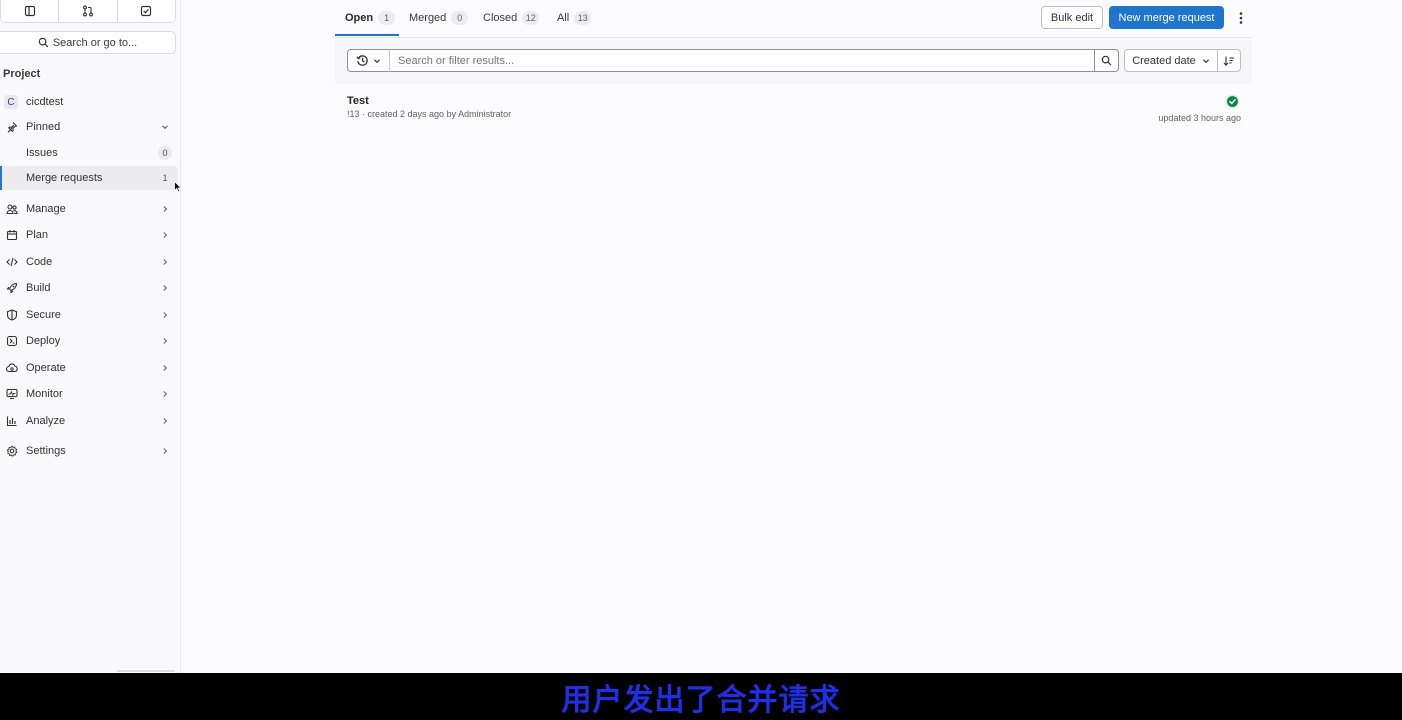 Image resolution: width=1402 pixels, height=720 pixels. I want to click on merge-requests-button, so click(88, 11).